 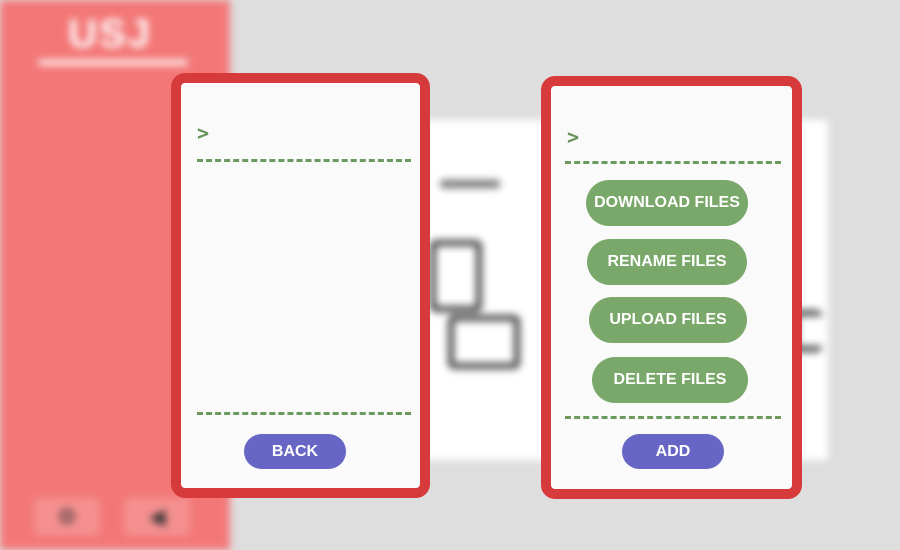 I want to click on delete-files-button: DELETE FILES, so click(x=670, y=380).